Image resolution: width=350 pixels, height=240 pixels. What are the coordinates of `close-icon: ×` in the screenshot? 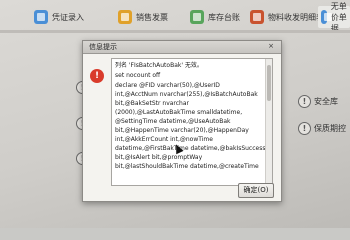 It's located at (271, 46).